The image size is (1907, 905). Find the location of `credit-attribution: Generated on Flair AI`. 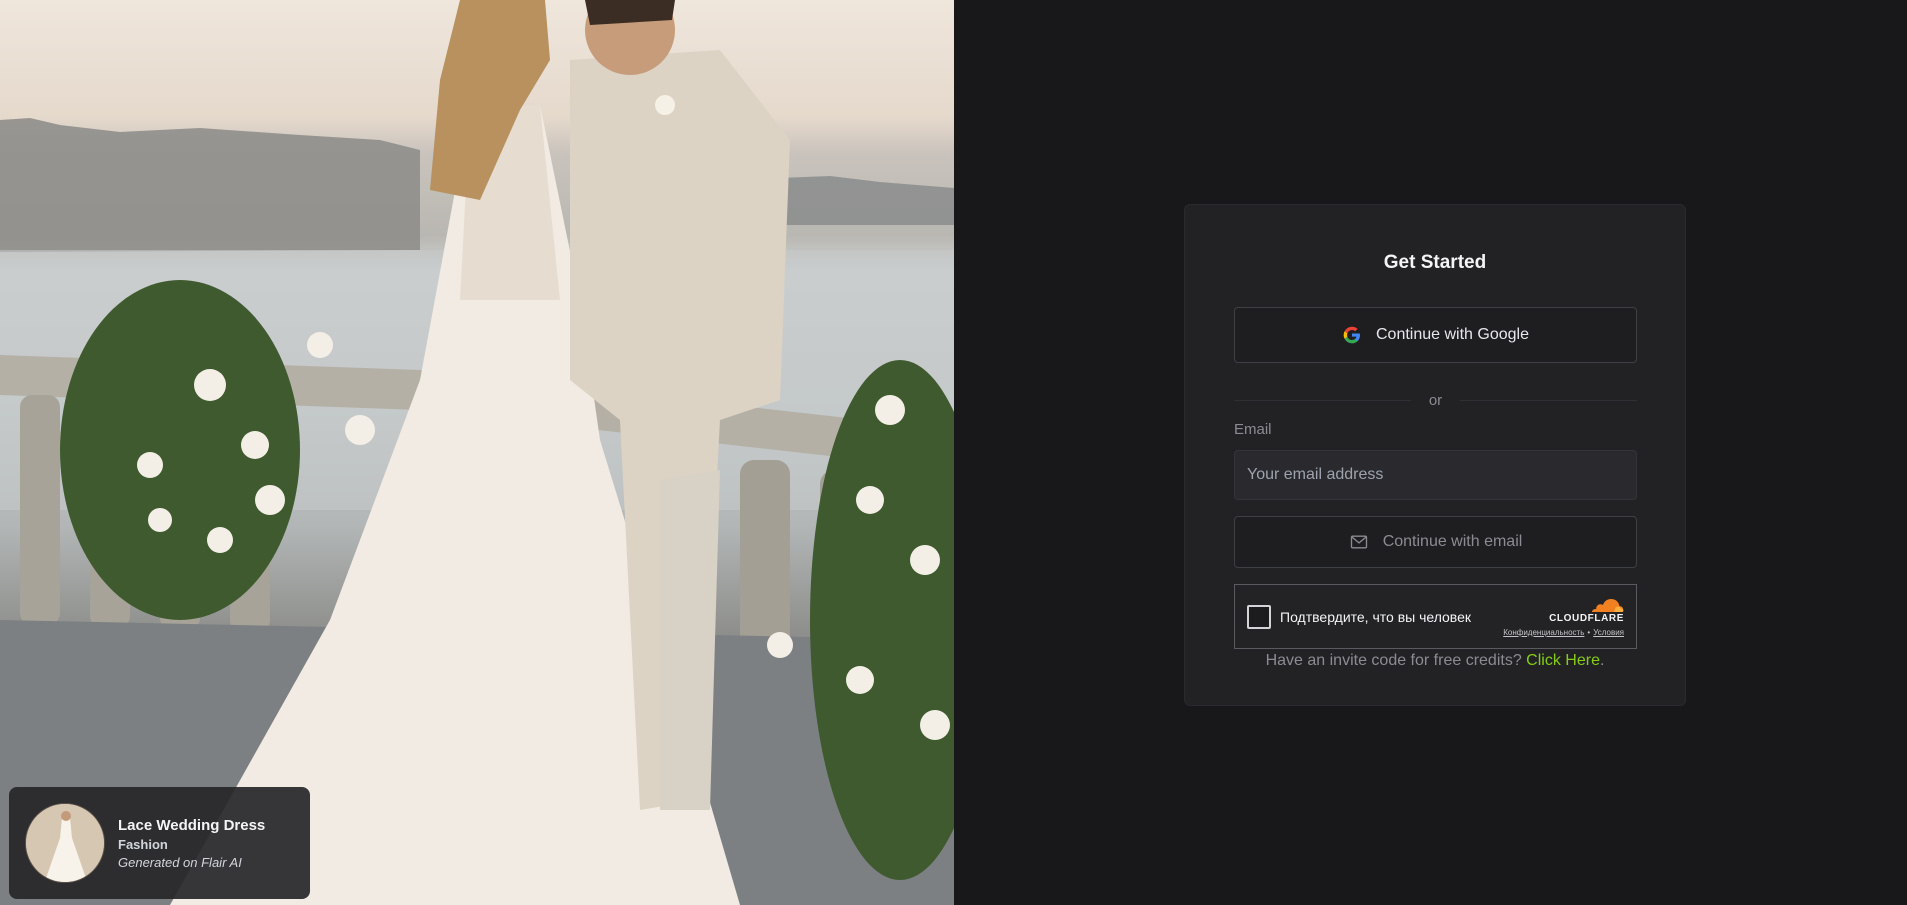

credit-attribution: Generated on Flair AI is located at coordinates (180, 862).